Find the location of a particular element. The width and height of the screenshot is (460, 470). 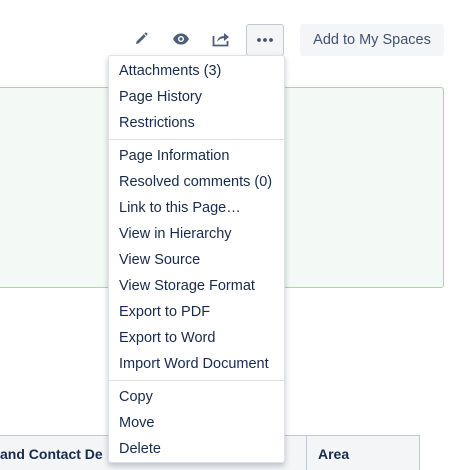

share-button is located at coordinates (221, 39).